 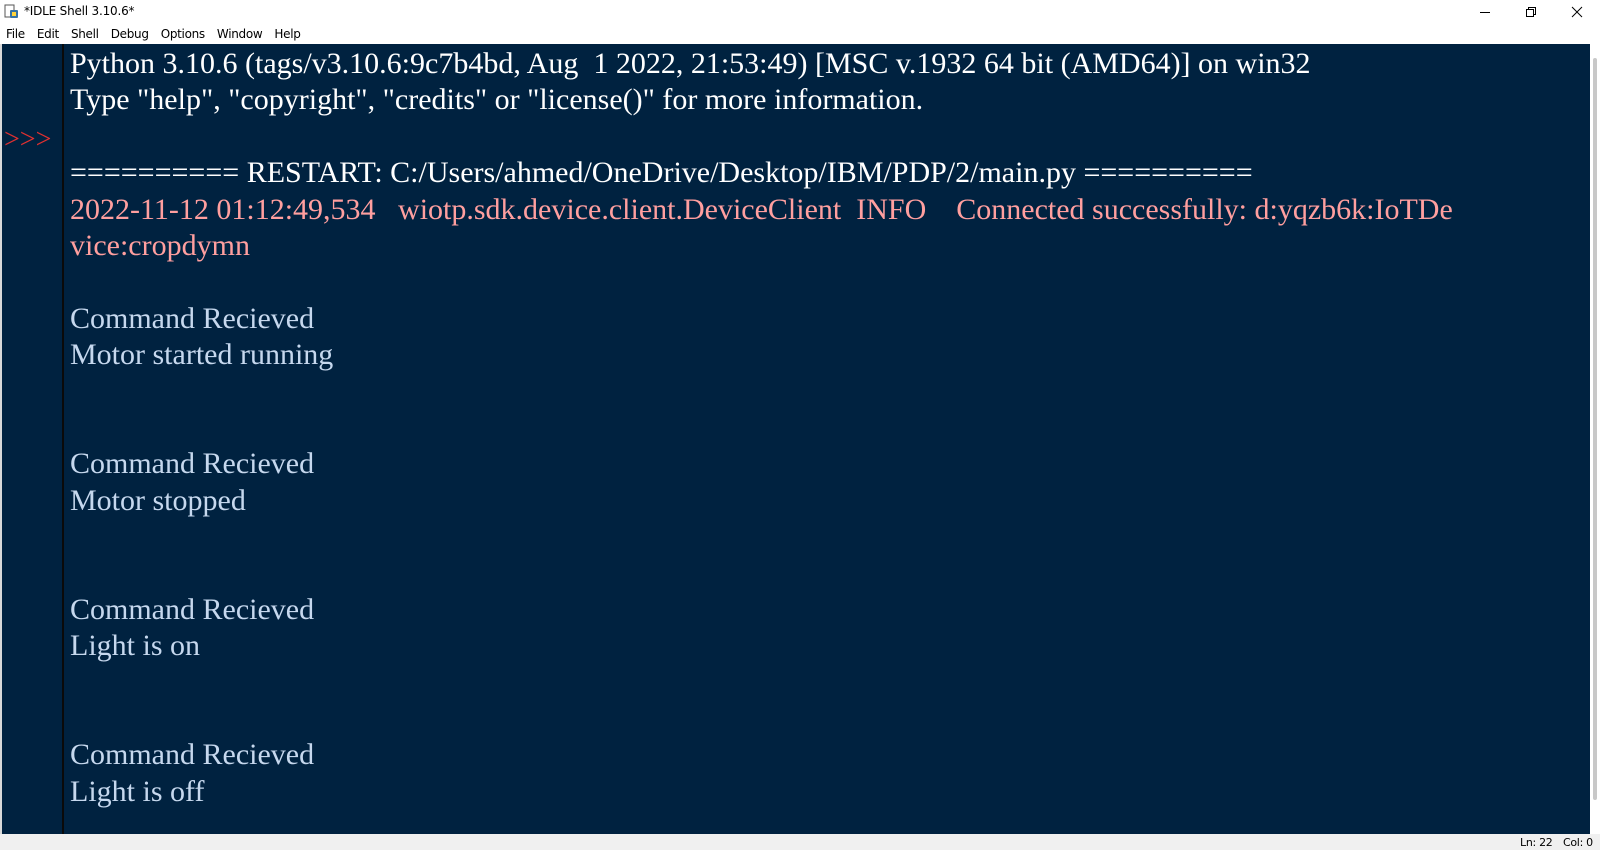 I want to click on shell-line: Light is on, so click(x=135, y=646).